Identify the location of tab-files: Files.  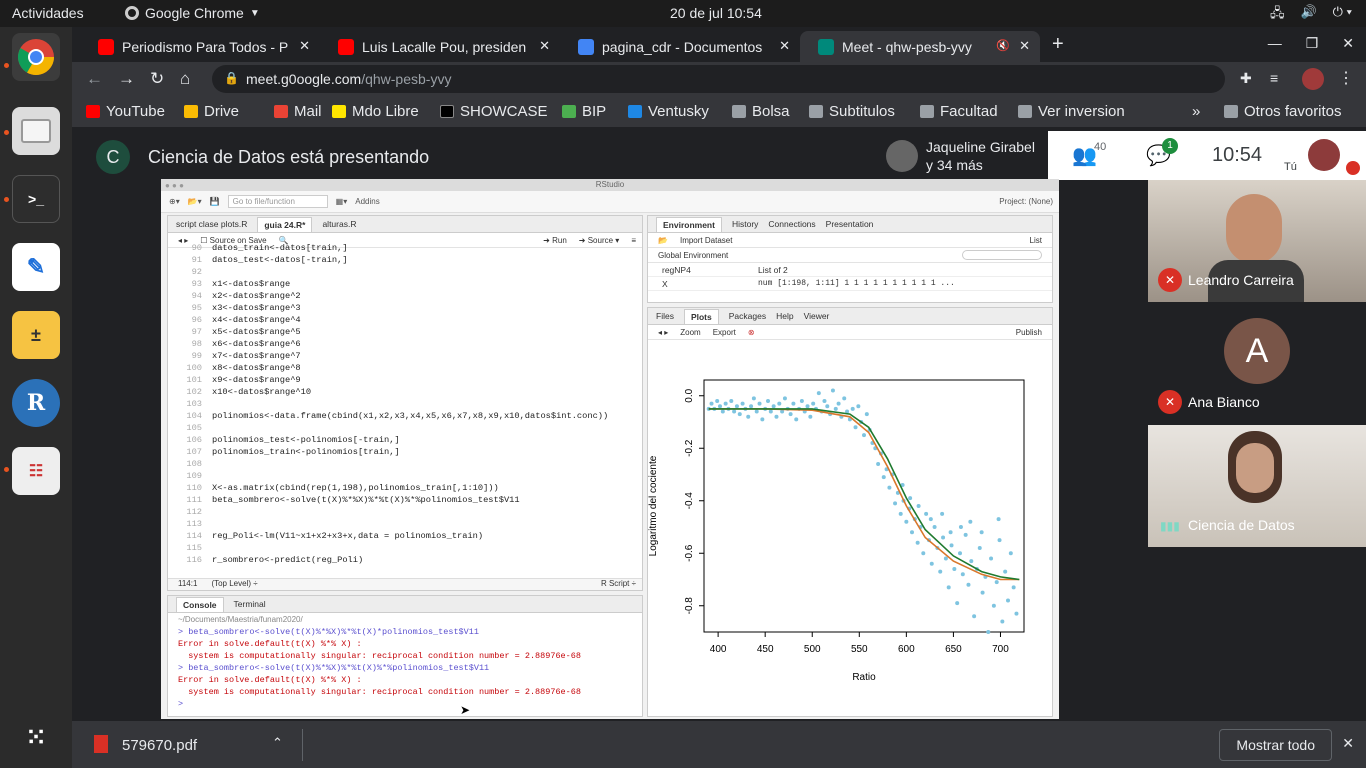
(665, 316).